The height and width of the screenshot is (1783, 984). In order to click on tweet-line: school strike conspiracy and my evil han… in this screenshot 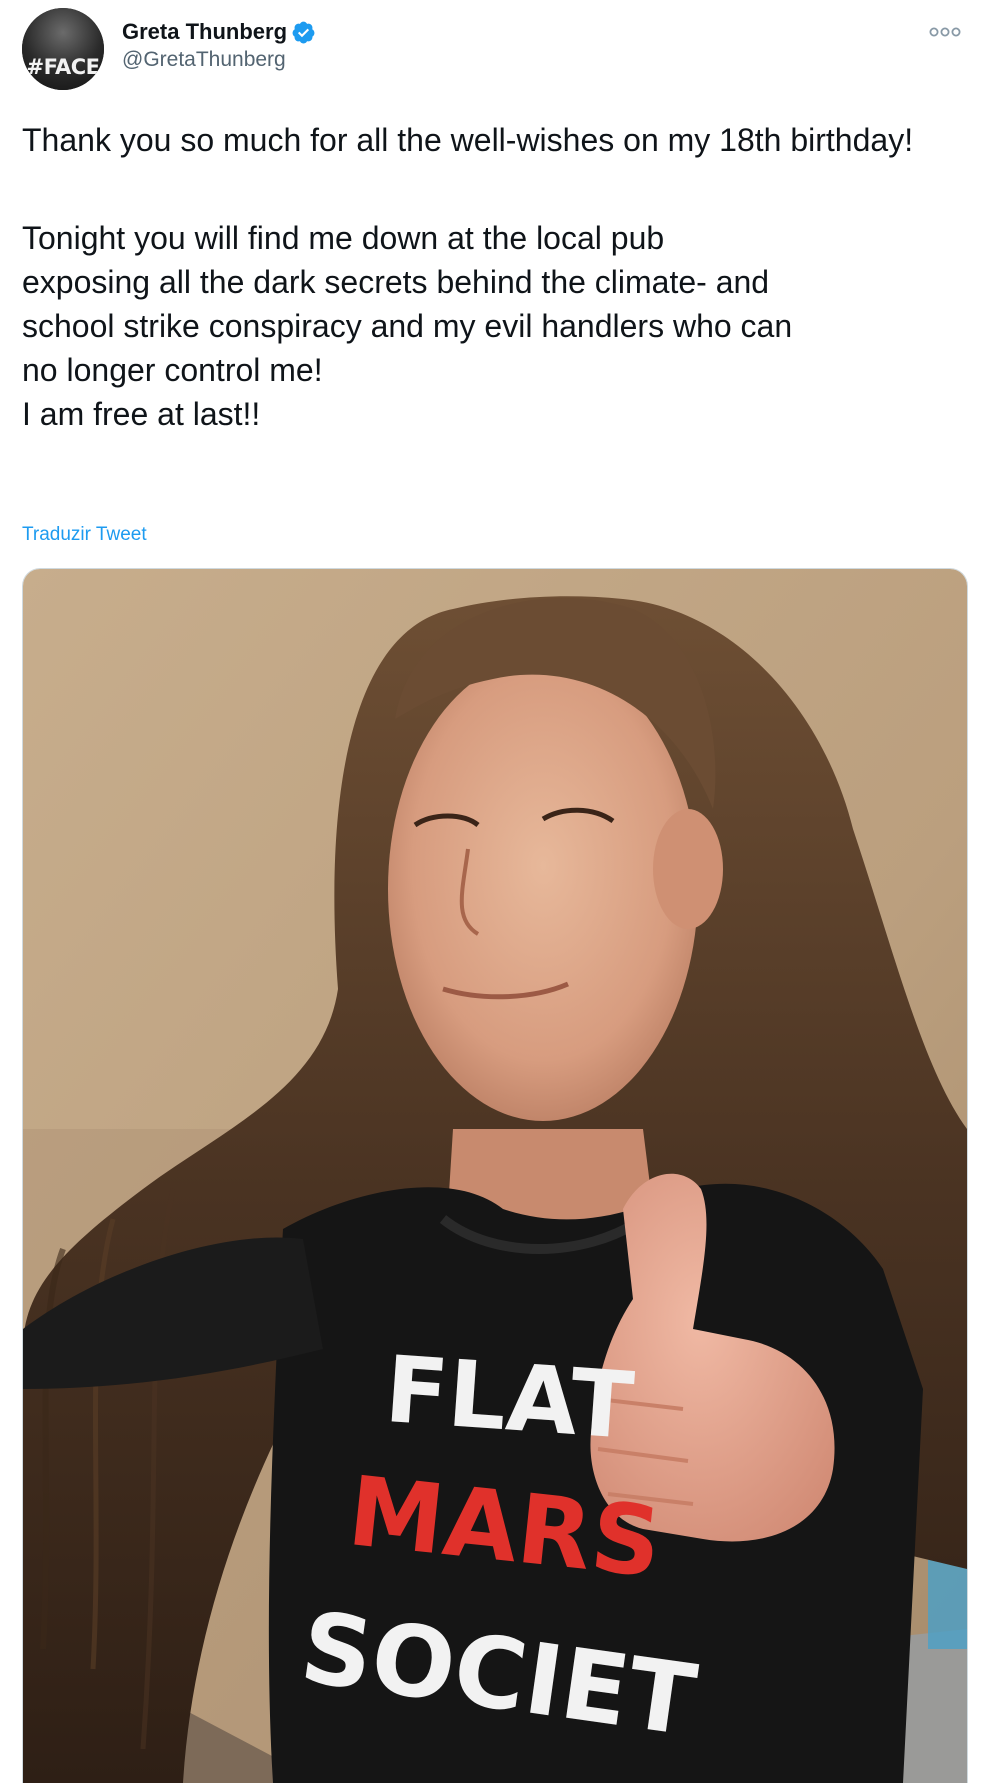, I will do `click(407, 326)`.